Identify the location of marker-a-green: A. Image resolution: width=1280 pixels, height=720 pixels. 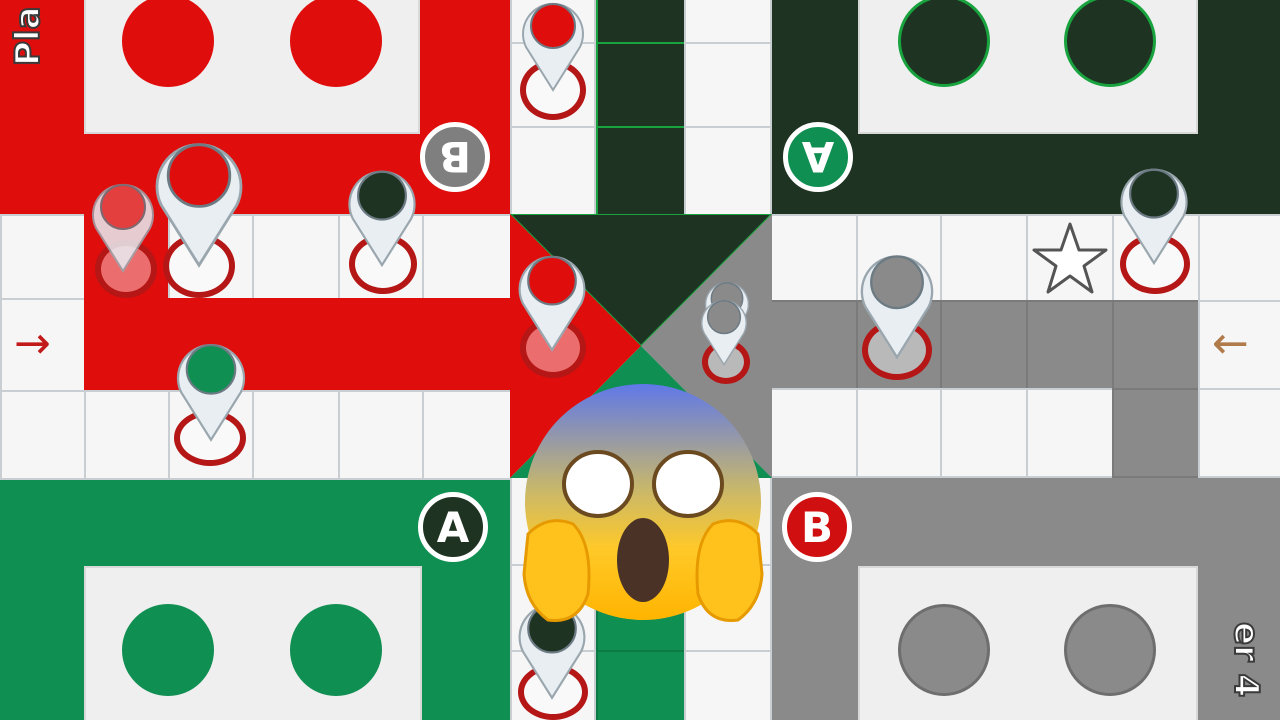
(818, 157).